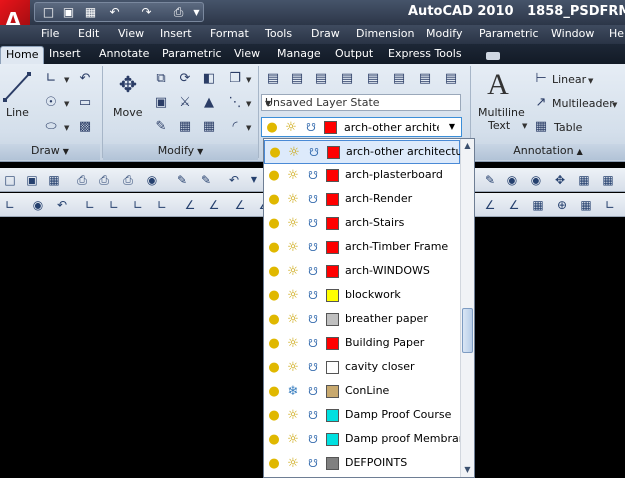 This screenshot has height=478, width=625. Describe the element at coordinates (467, 469) in the screenshot. I see `scroll-down-icon: ▼` at that location.